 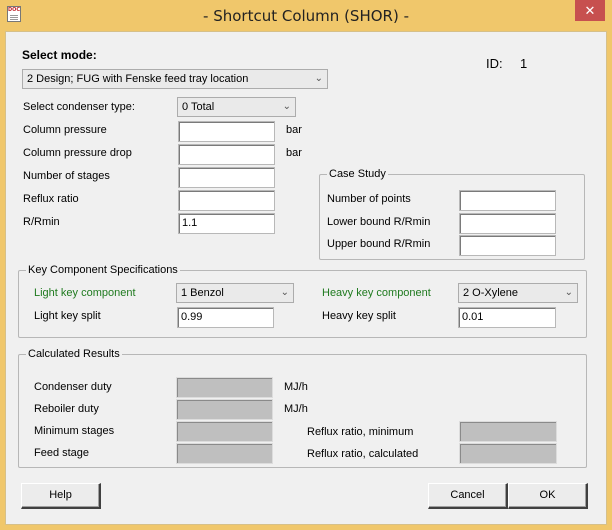 What do you see at coordinates (226, 200) in the screenshot?
I see `reflux-ratio-input` at bounding box center [226, 200].